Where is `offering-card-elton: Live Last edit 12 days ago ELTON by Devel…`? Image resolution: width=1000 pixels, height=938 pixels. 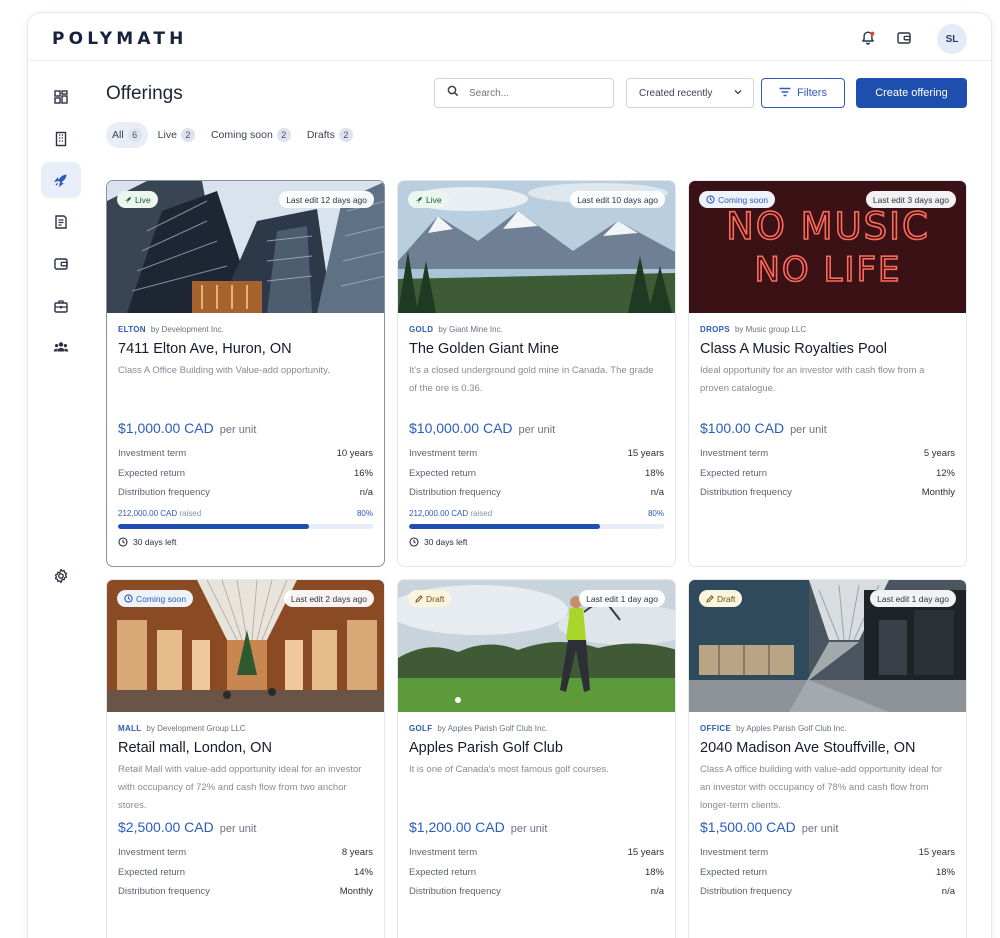 offering-card-elton: Live Last edit 12 days ago ELTON by Devel… is located at coordinates (245, 373).